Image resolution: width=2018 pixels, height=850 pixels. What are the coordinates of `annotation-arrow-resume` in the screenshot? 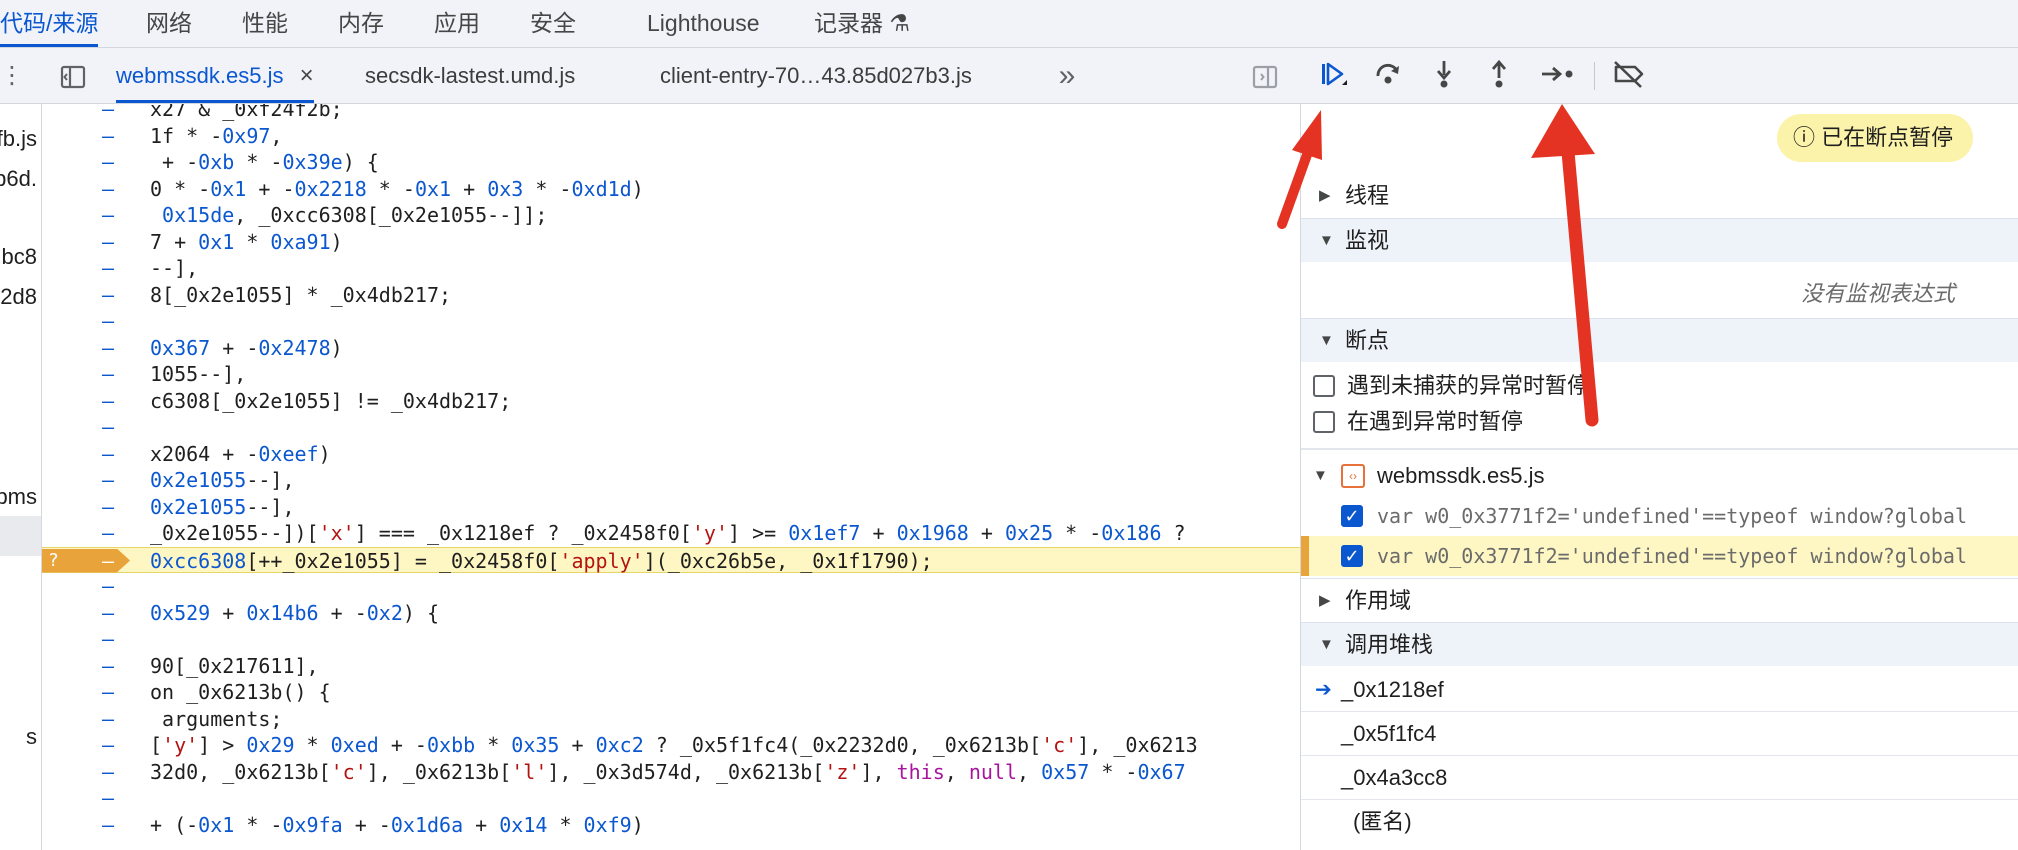 It's located at (1299, 169).